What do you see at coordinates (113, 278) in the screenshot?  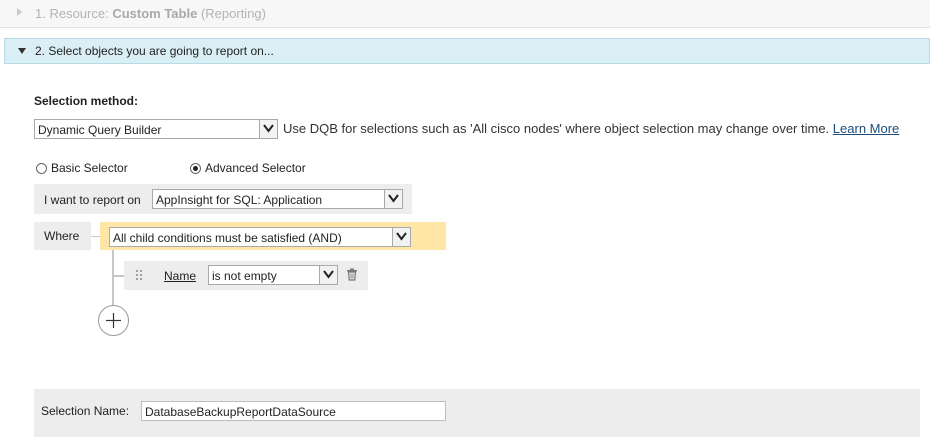 I see `tree-vertical-line` at bounding box center [113, 278].